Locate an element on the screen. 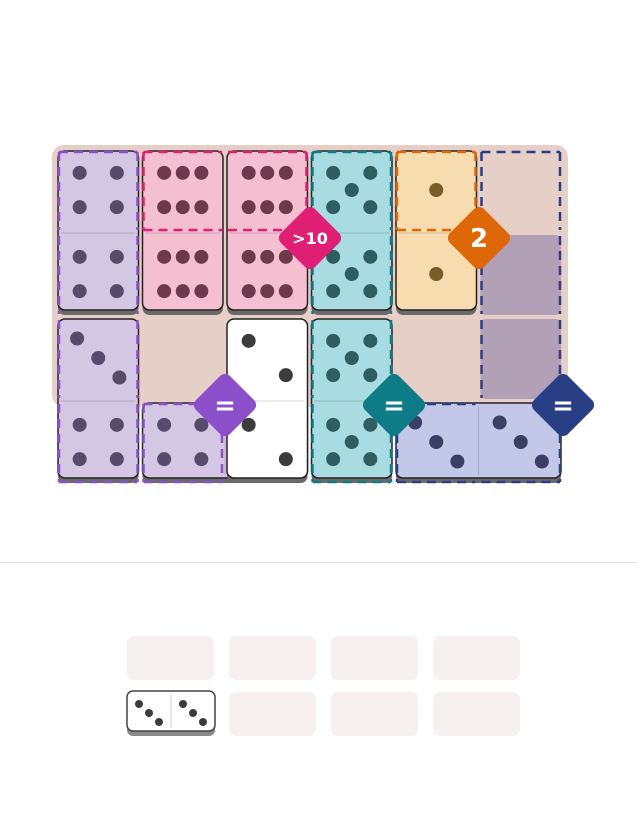  tray-divider is located at coordinates (318, 562).